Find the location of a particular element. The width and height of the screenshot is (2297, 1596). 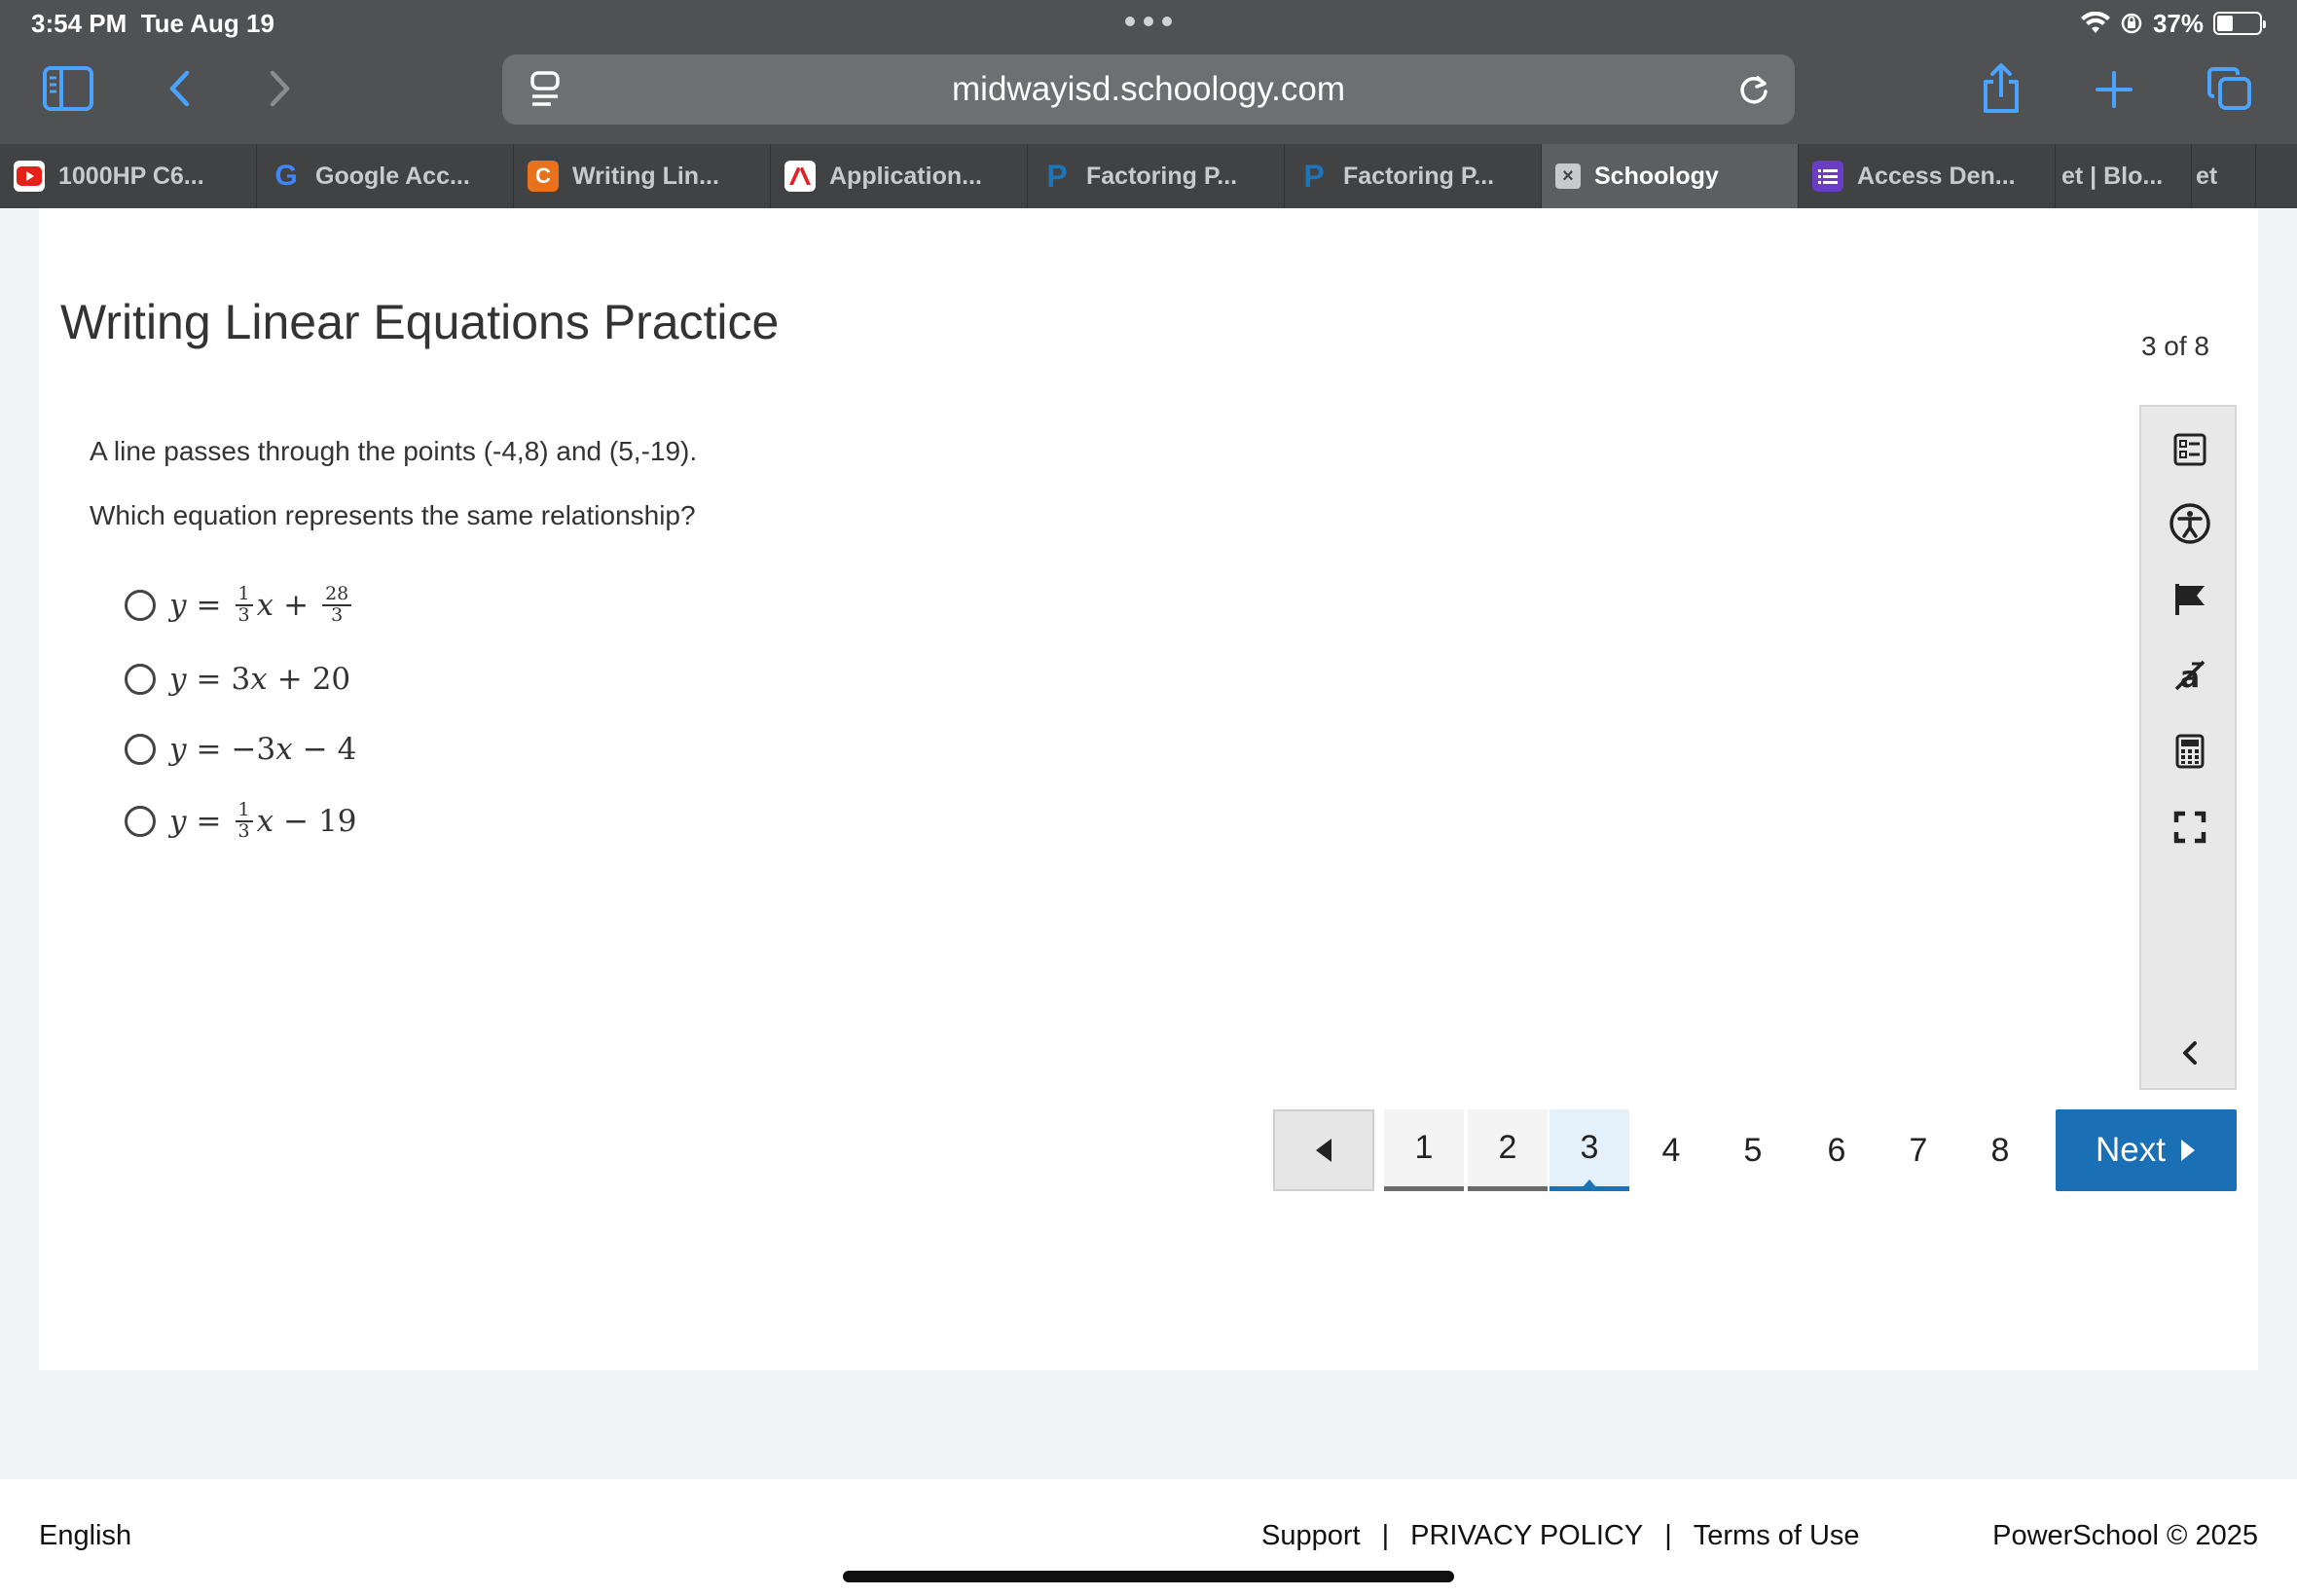

adobe-icon is located at coordinates (800, 176).